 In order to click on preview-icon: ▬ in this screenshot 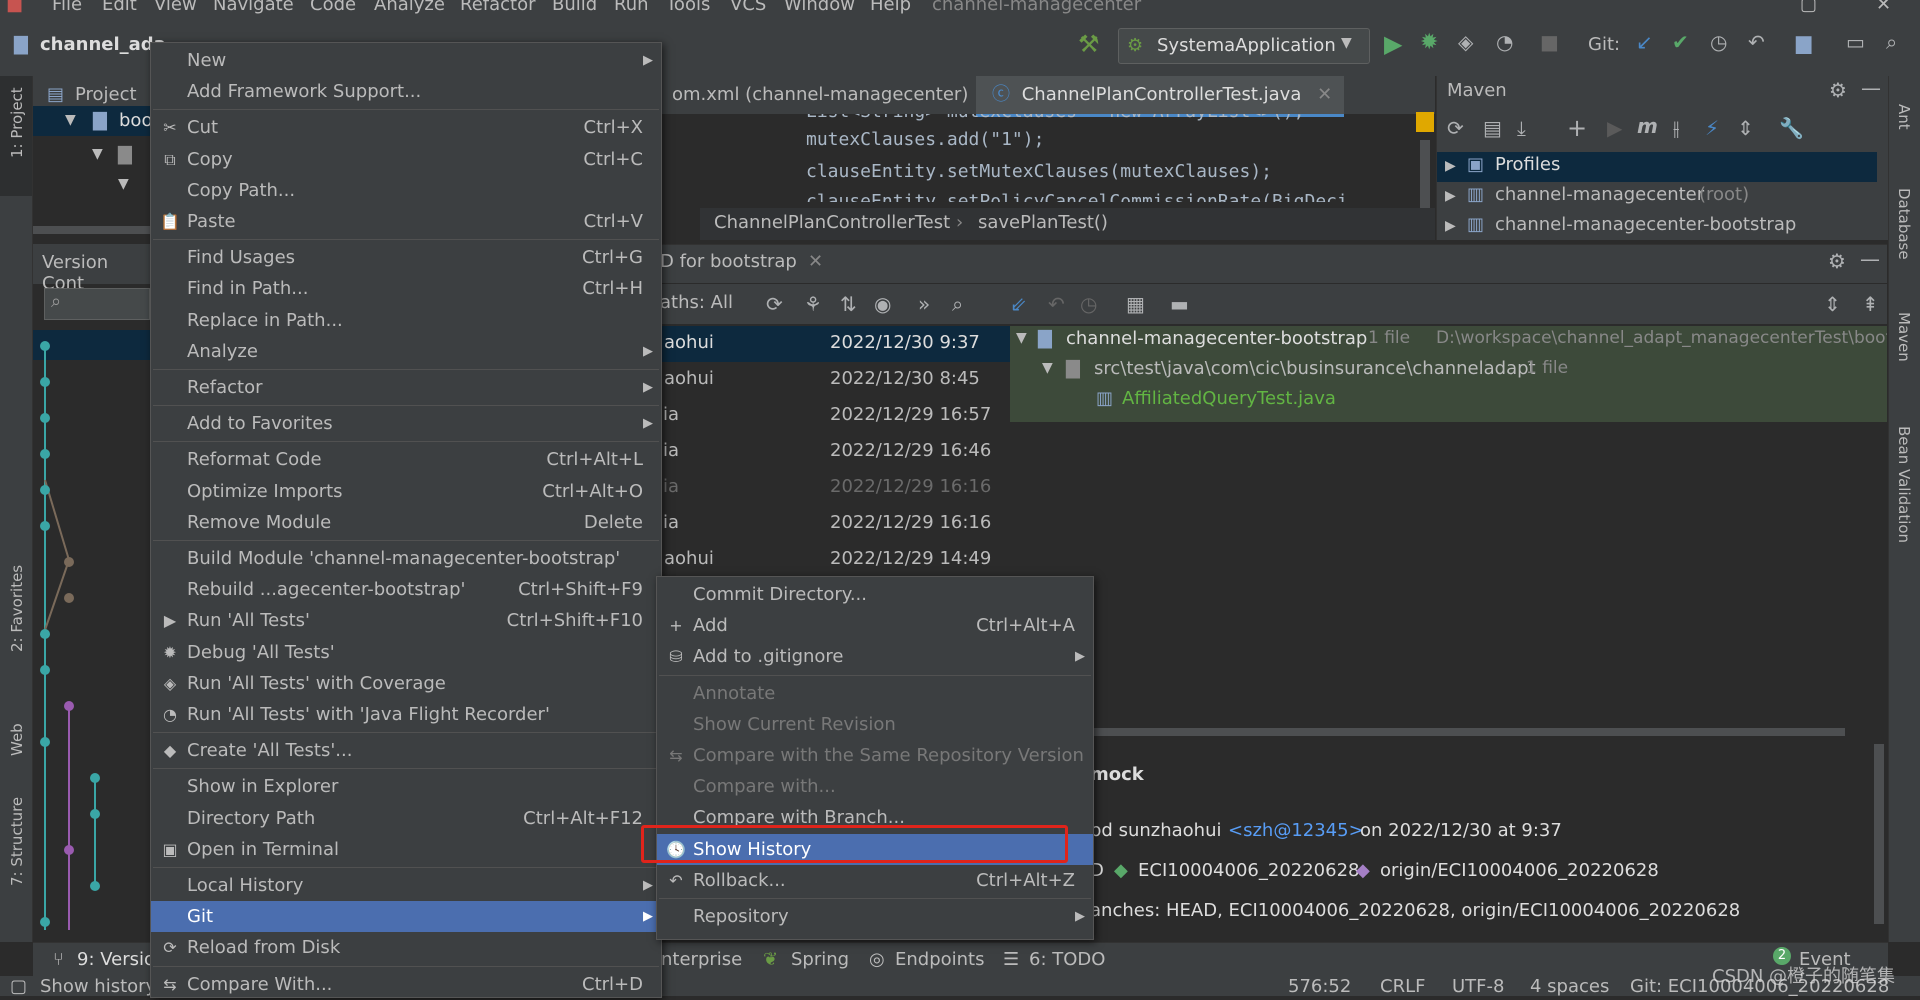, I will do `click(1179, 304)`.